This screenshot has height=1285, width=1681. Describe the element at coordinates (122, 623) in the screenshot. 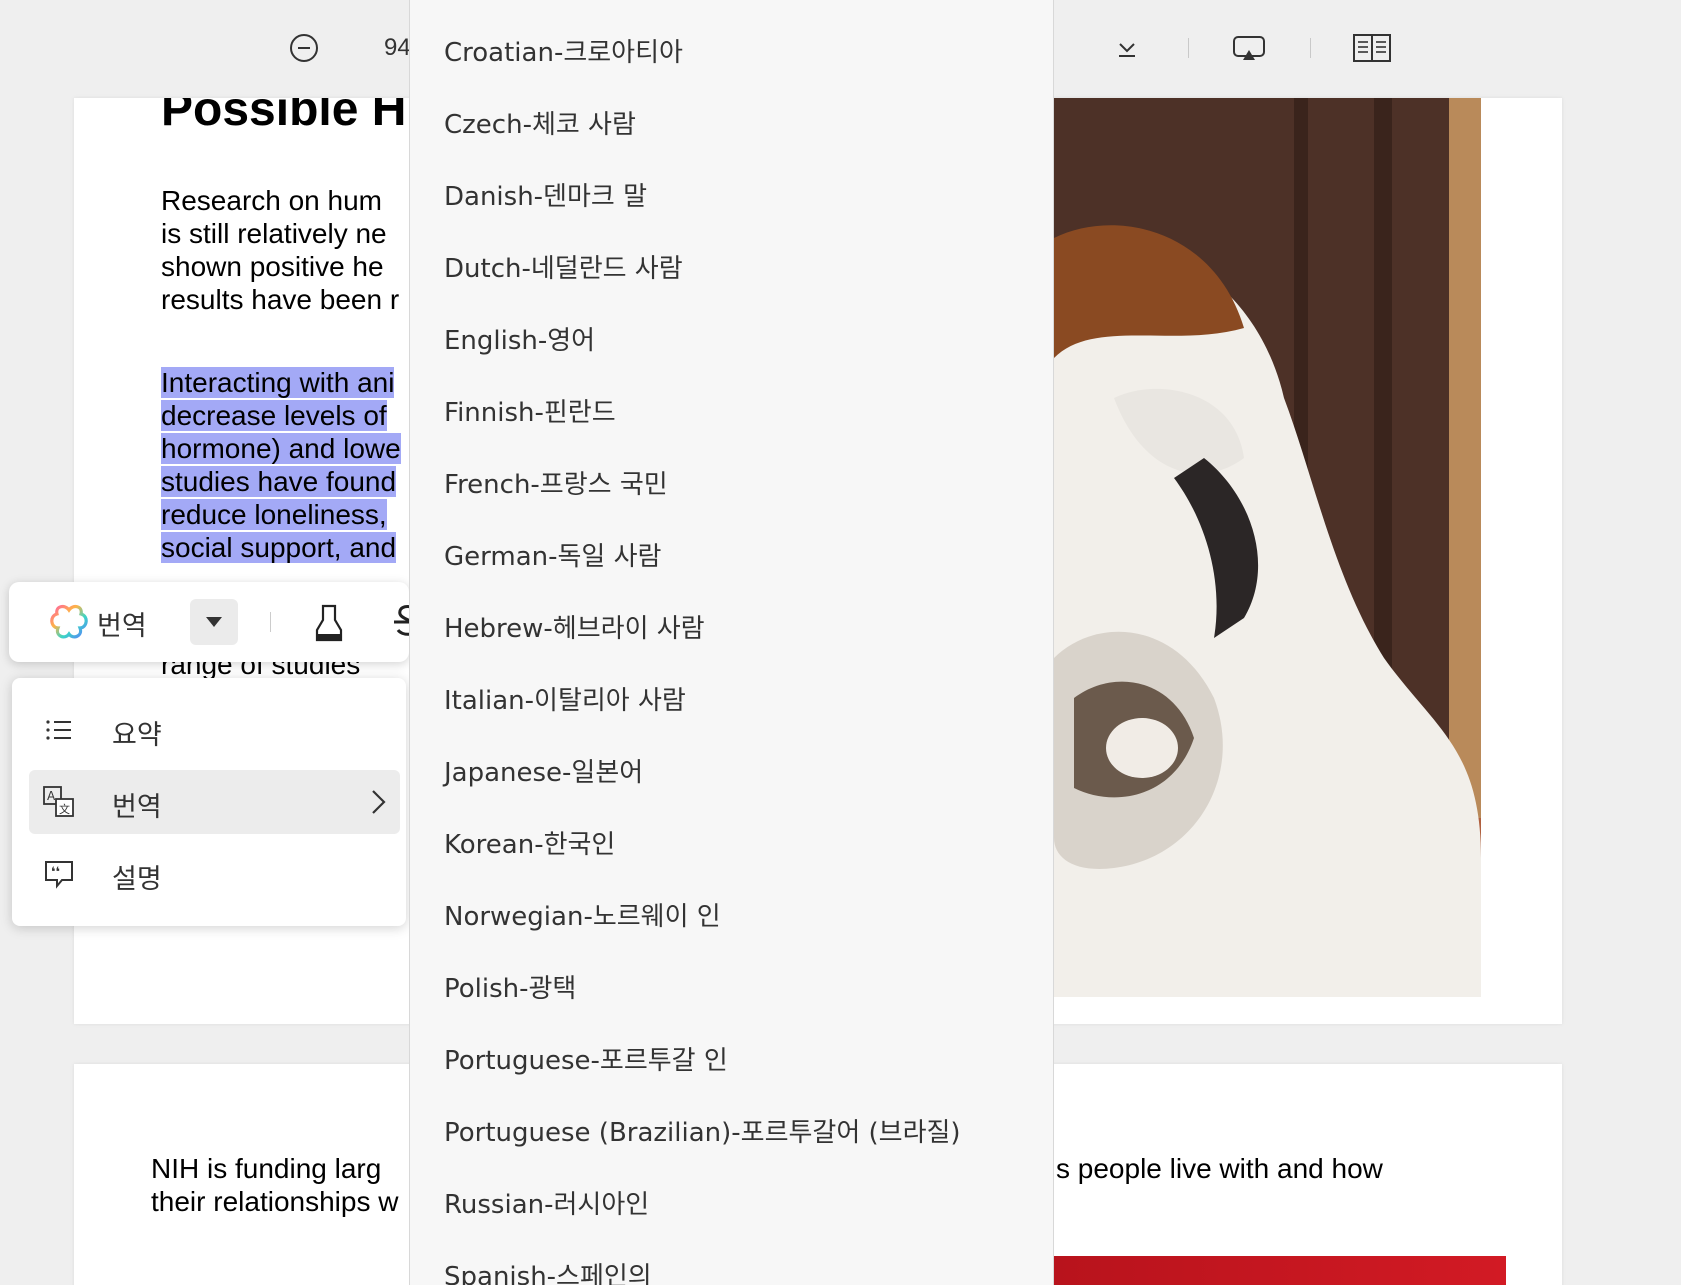

I see `ai-action-label: 번역` at that location.